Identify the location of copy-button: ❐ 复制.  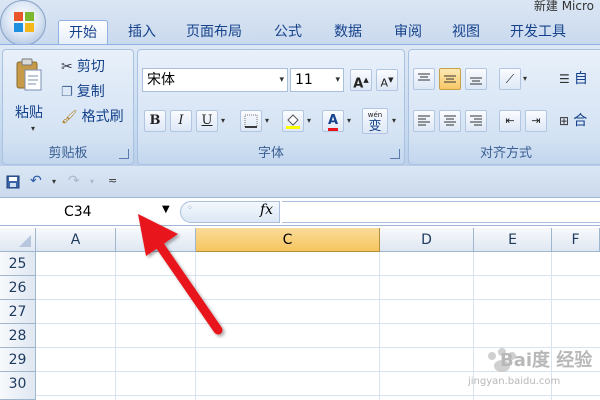
(83, 92).